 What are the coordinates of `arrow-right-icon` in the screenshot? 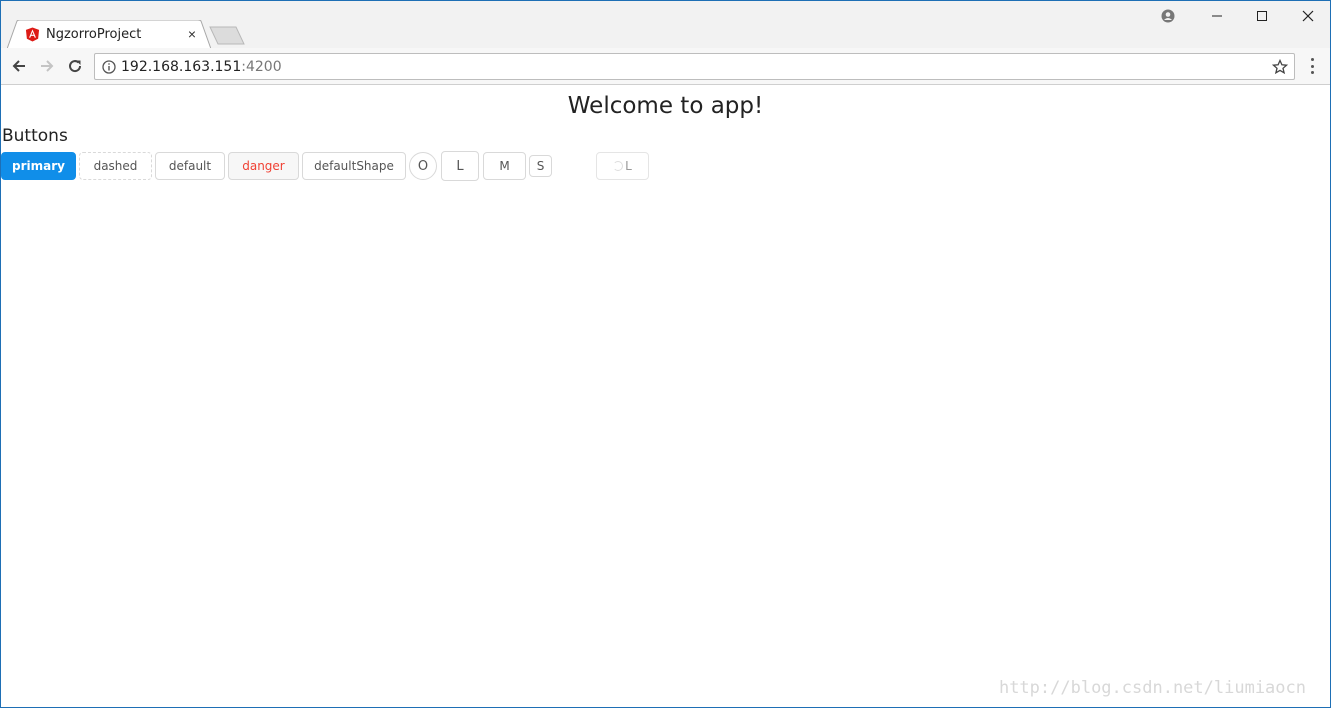 It's located at (47, 66).